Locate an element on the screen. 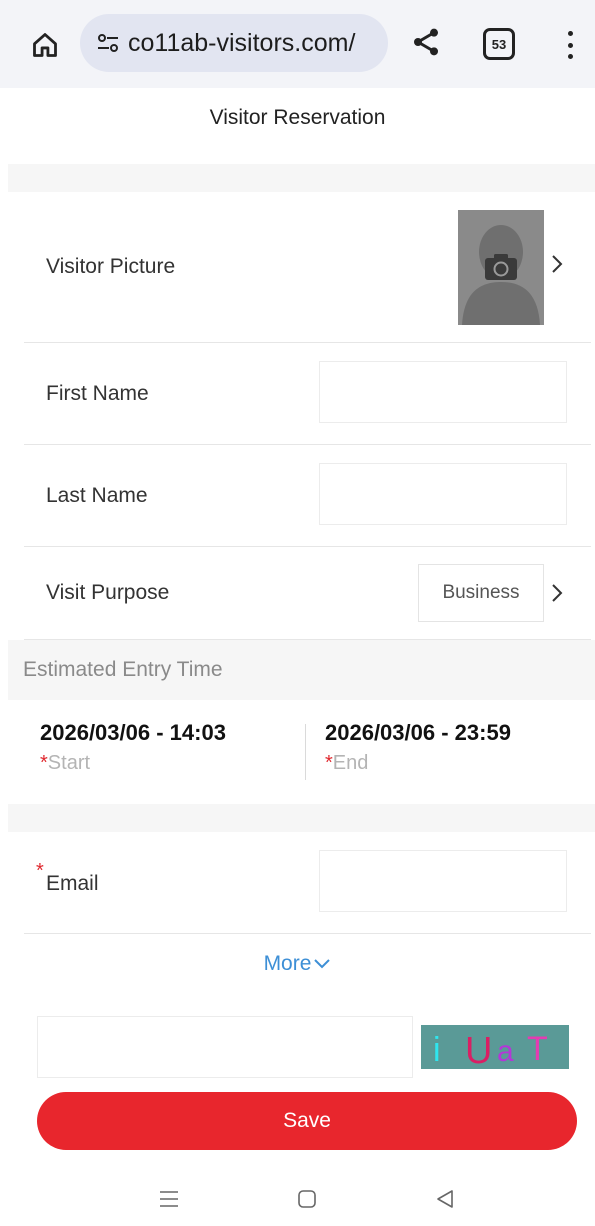  last-name-row: Last Name is located at coordinates (307, 496).